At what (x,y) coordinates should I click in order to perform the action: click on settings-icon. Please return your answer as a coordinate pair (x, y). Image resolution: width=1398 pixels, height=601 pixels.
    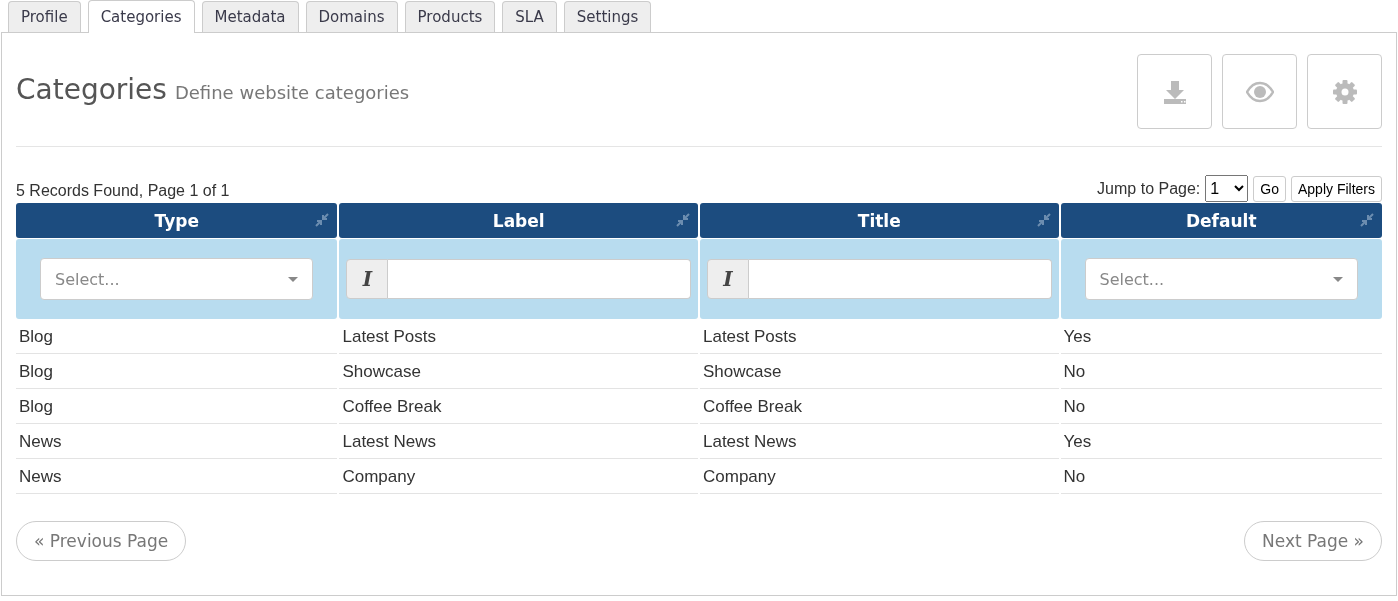
    Looking at the image, I should click on (1344, 91).